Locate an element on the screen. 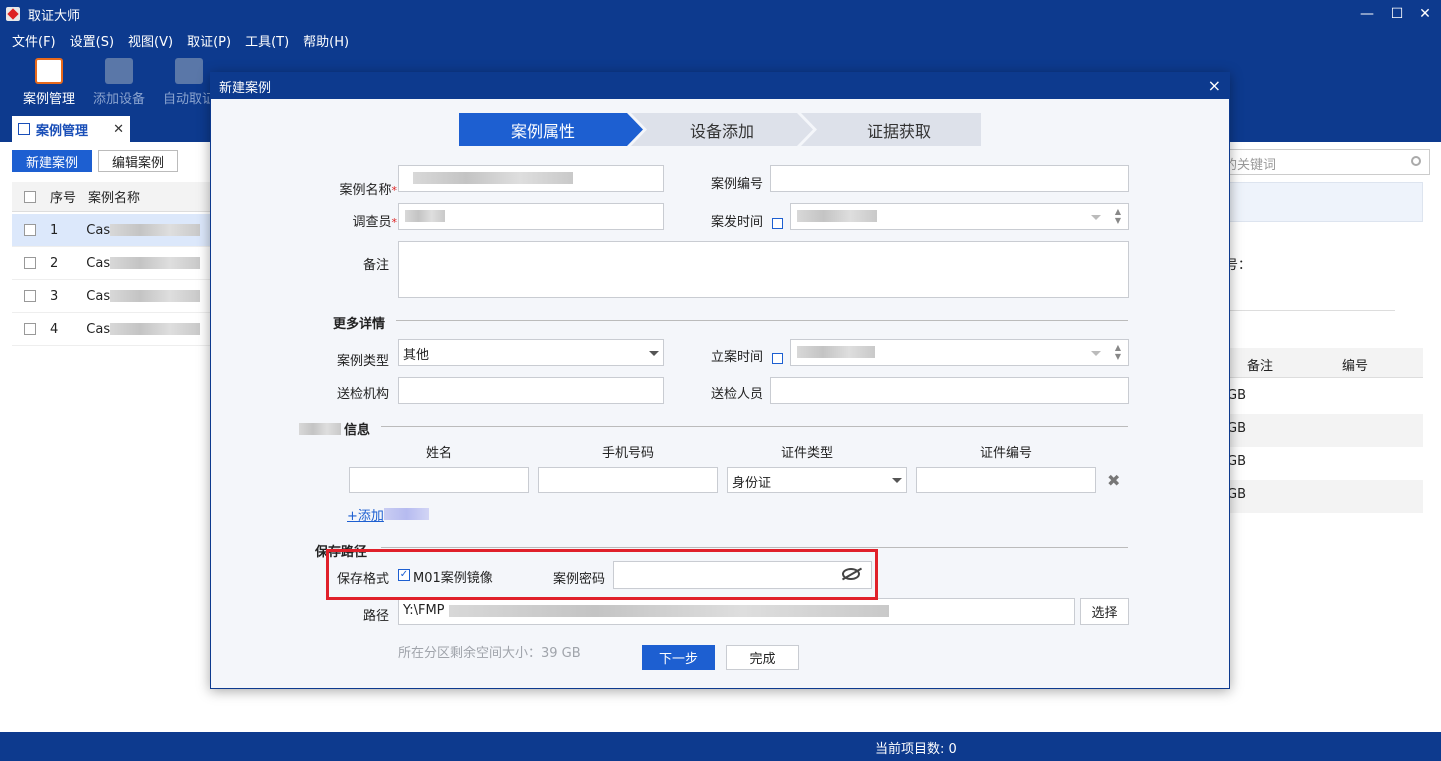 The width and height of the screenshot is (1441, 761). remove-row-icon: ✖ is located at coordinates (1113, 480).